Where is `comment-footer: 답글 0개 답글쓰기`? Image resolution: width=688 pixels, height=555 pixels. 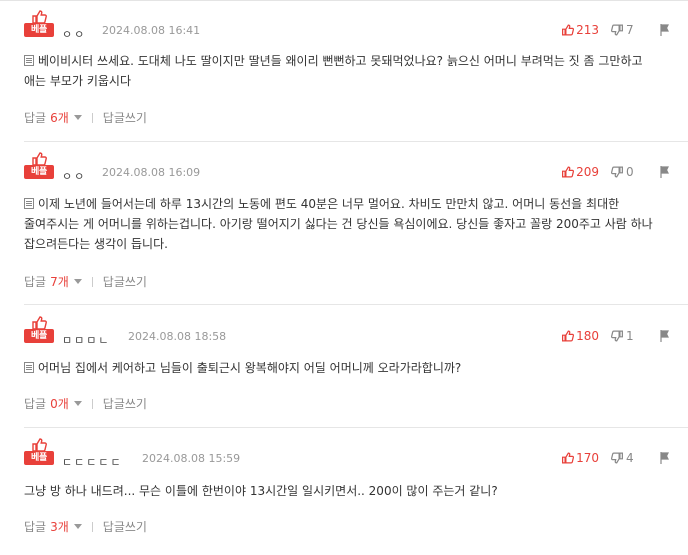
comment-footer: 답글 0개 답글쓰기 is located at coordinates (85, 403).